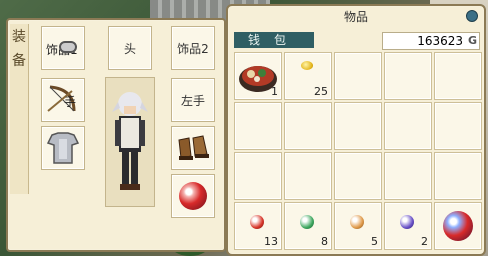 The image size is (488, 256). What do you see at coordinates (357, 222) in the screenshot?
I see `orange-potion-icon` at bounding box center [357, 222].